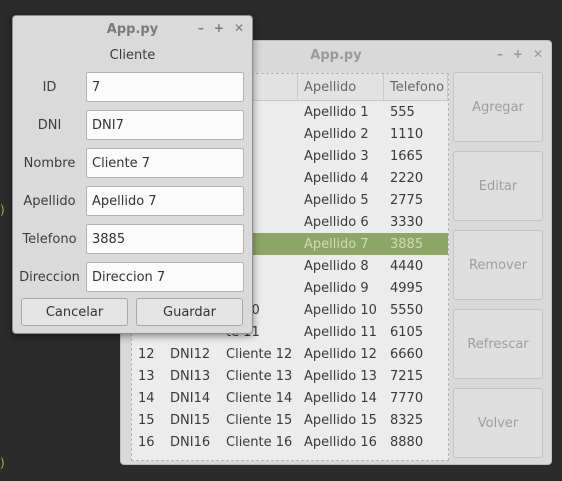 This screenshot has height=481, width=562. I want to click on list-item: 14 DNI14 Cliente 14 Apellido 14 7770, so click(290, 398).